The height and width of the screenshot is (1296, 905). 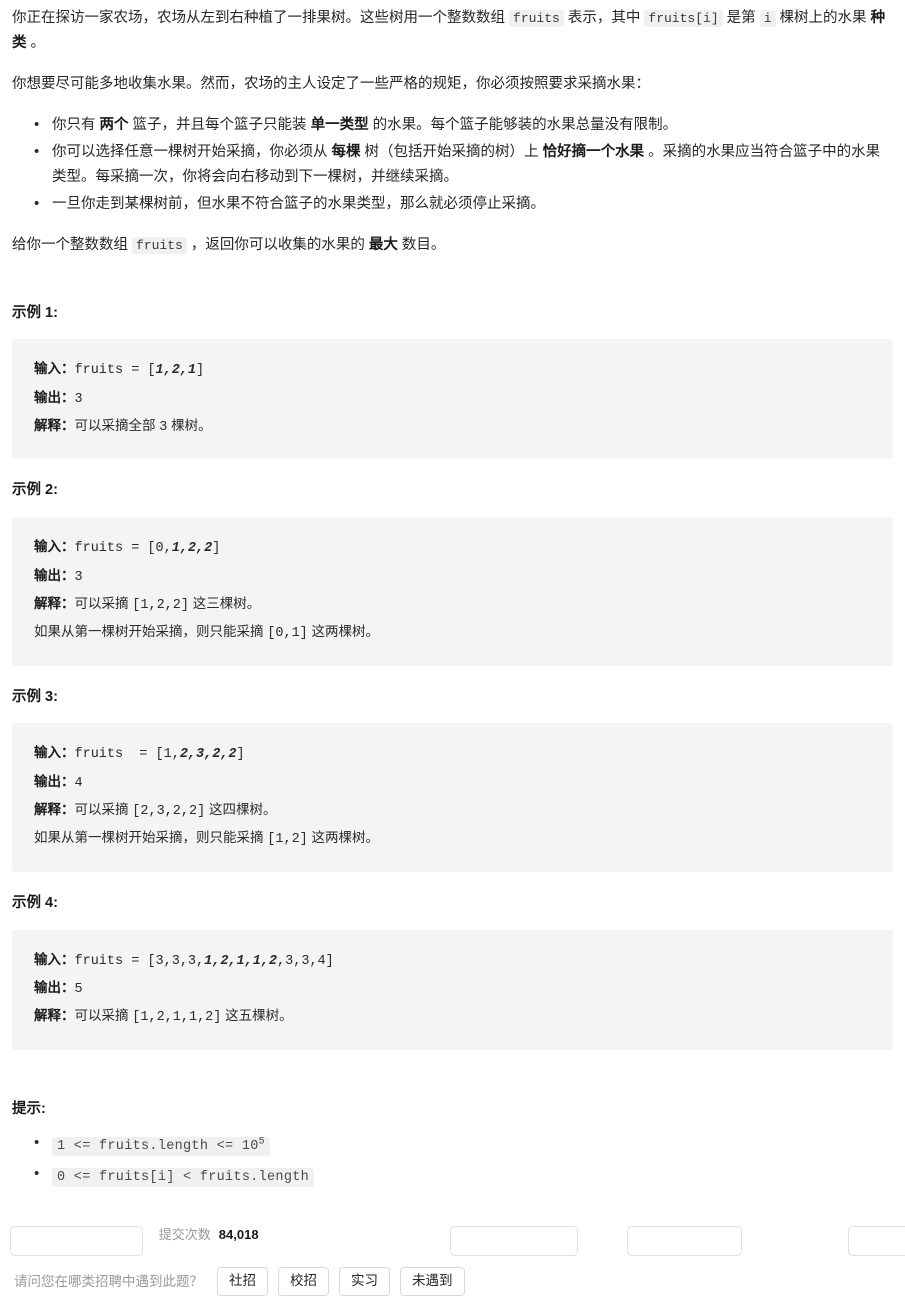 What do you see at coordinates (76, 124) in the screenshot?
I see `rule-1-text-1: 你只有` at bounding box center [76, 124].